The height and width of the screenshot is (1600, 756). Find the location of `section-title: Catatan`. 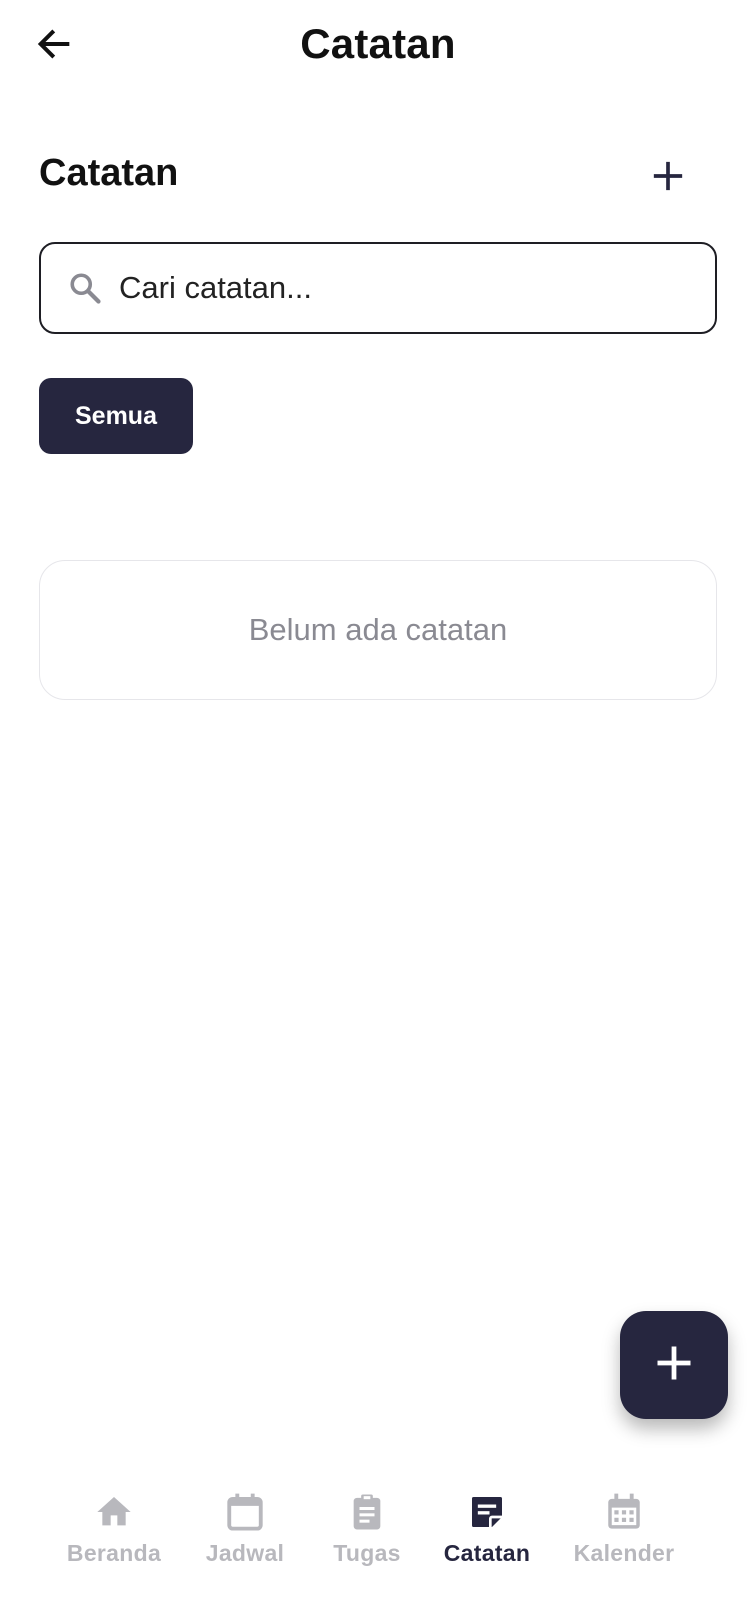

section-title: Catatan is located at coordinates (109, 173).